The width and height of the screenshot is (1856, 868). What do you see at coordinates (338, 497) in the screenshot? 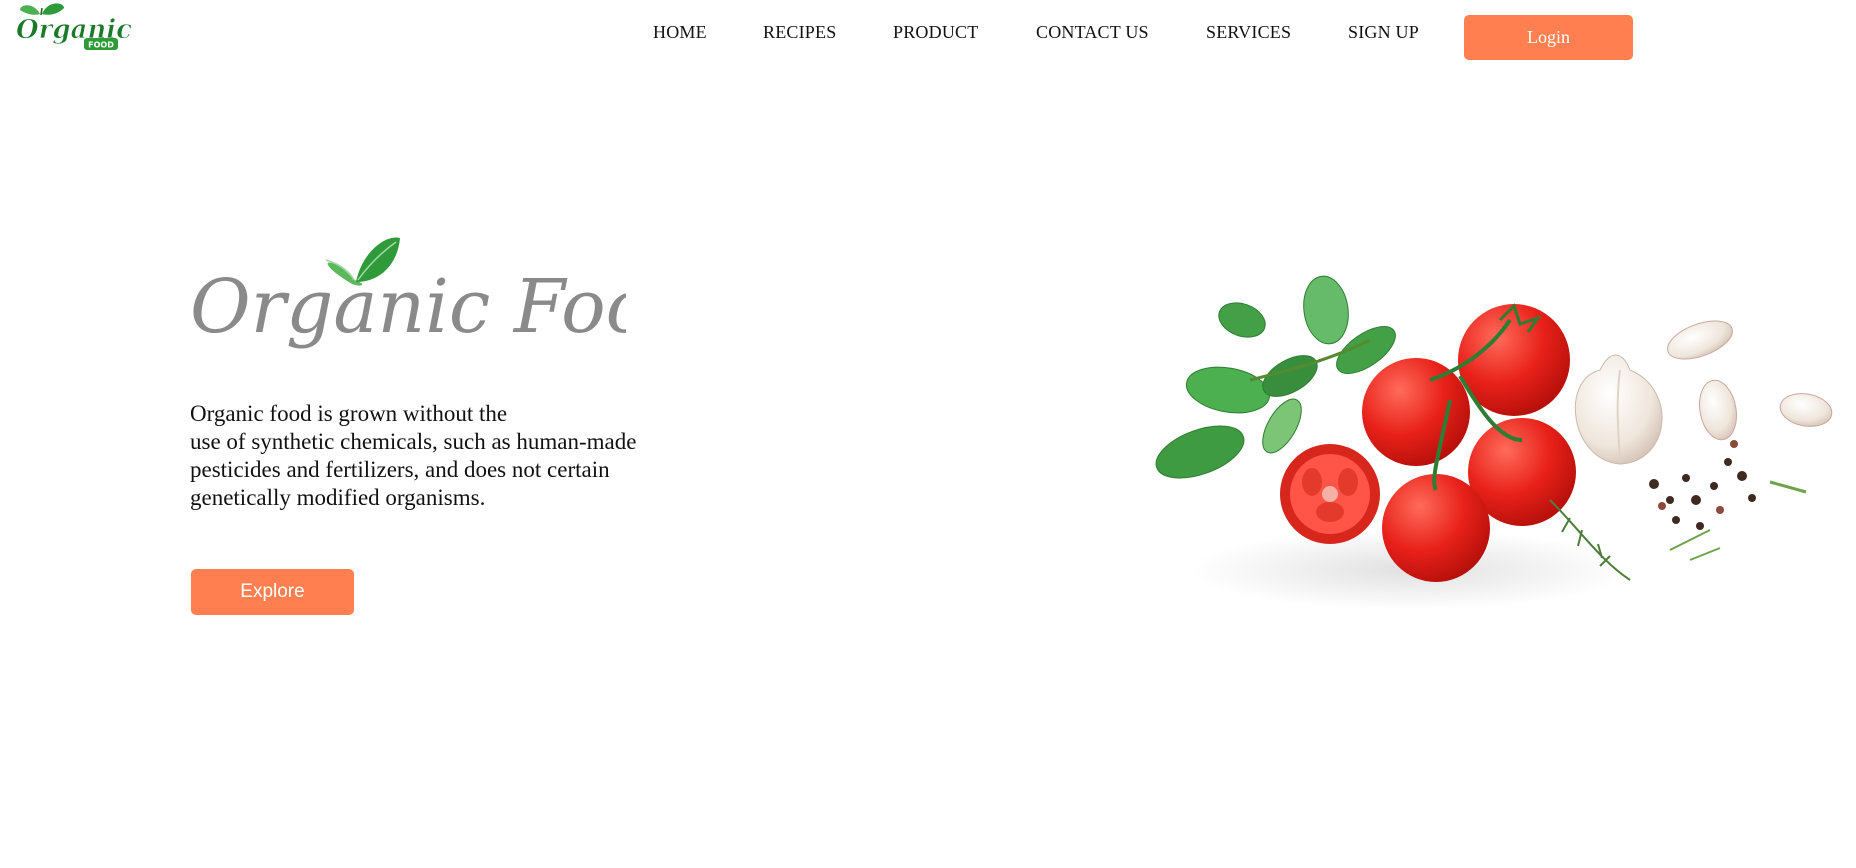
I see `hero-description-line: genetically modified organisms.` at bounding box center [338, 497].